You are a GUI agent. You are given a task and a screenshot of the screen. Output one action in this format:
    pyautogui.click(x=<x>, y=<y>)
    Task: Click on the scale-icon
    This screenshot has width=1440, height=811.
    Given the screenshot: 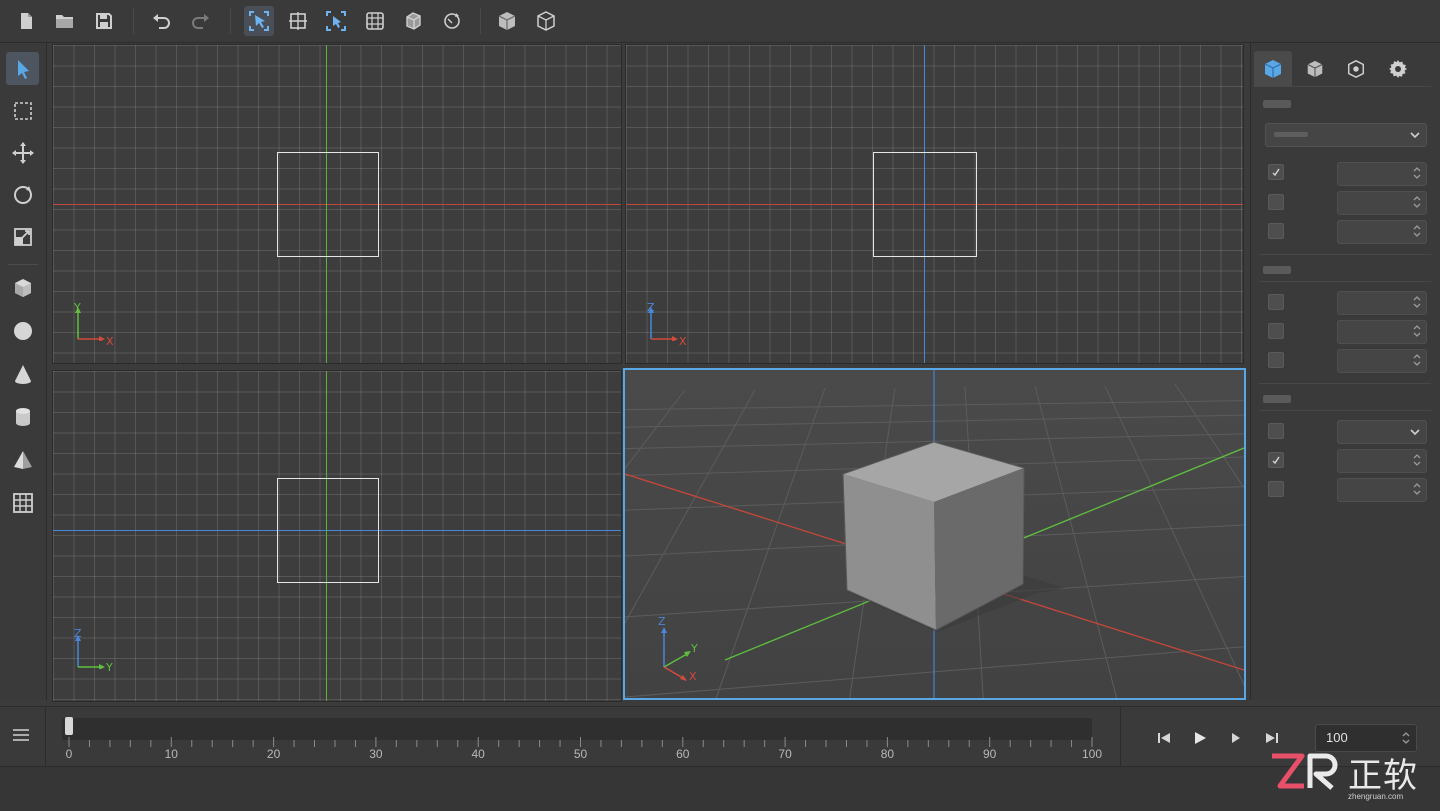 What is the action you would take?
    pyautogui.click(x=22, y=236)
    